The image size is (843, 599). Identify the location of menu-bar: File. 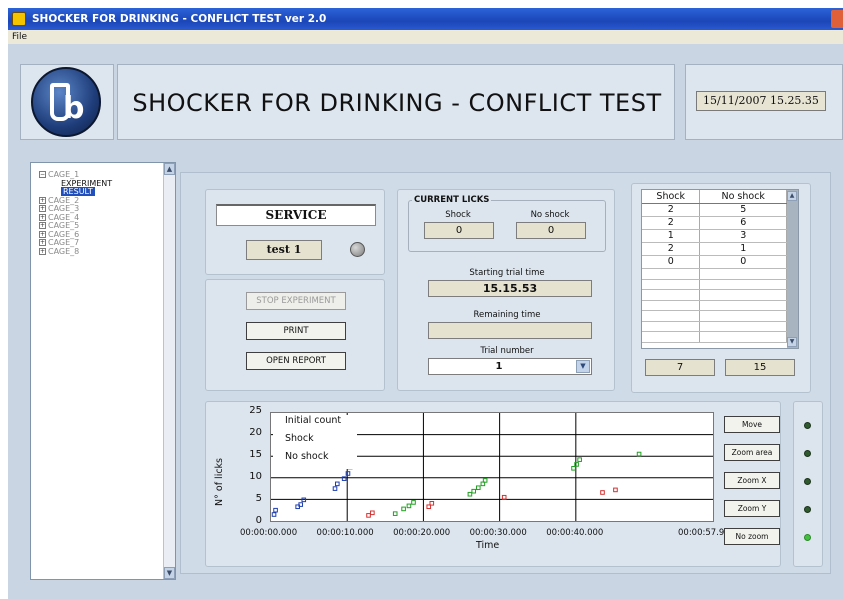
(425, 37).